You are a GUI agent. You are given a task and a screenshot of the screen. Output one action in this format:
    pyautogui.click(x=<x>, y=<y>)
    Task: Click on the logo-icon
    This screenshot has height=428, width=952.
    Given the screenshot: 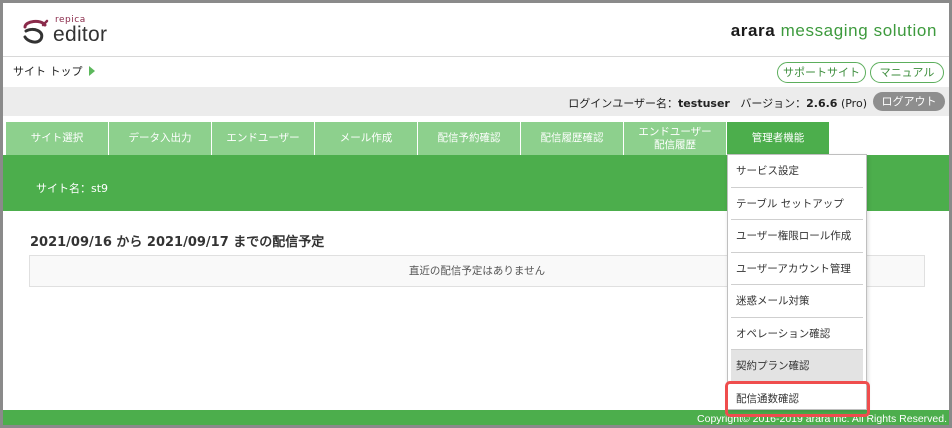 What is the action you would take?
    pyautogui.click(x=36, y=31)
    